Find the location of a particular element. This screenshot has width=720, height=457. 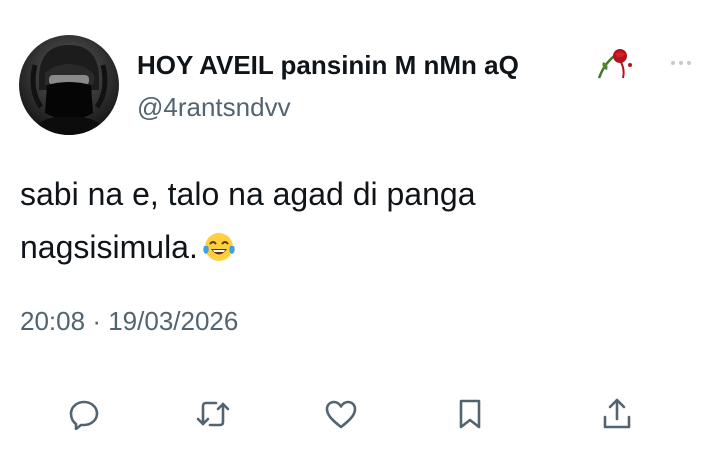

tweet-text-line: sabi na e, talo na agad di panga is located at coordinates (248, 194).